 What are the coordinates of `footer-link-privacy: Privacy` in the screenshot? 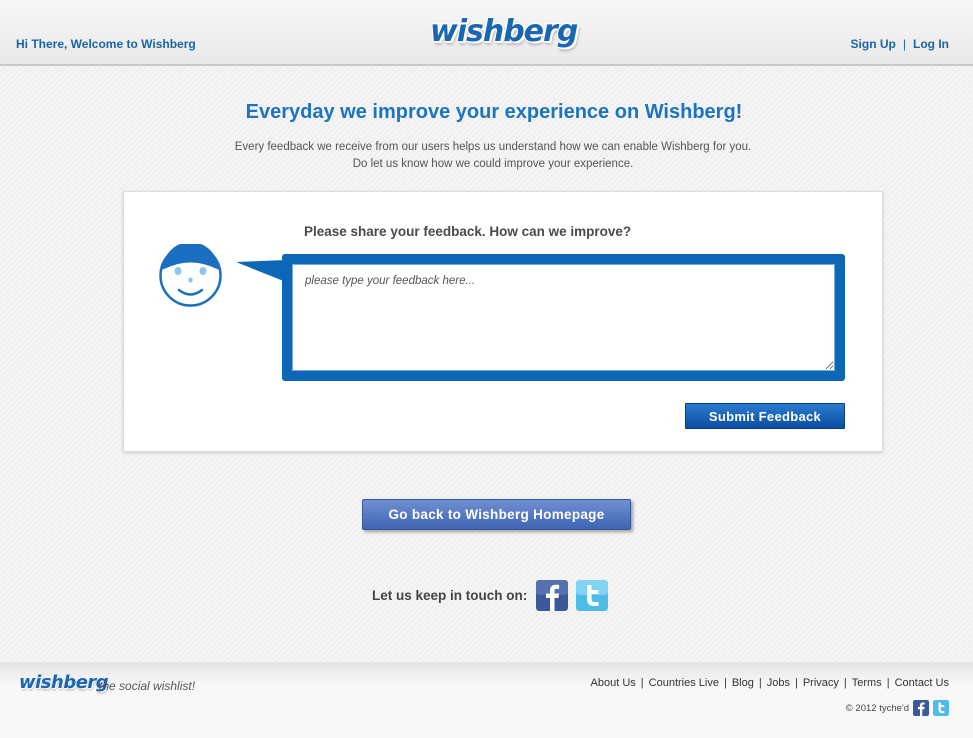 It's located at (821, 683).